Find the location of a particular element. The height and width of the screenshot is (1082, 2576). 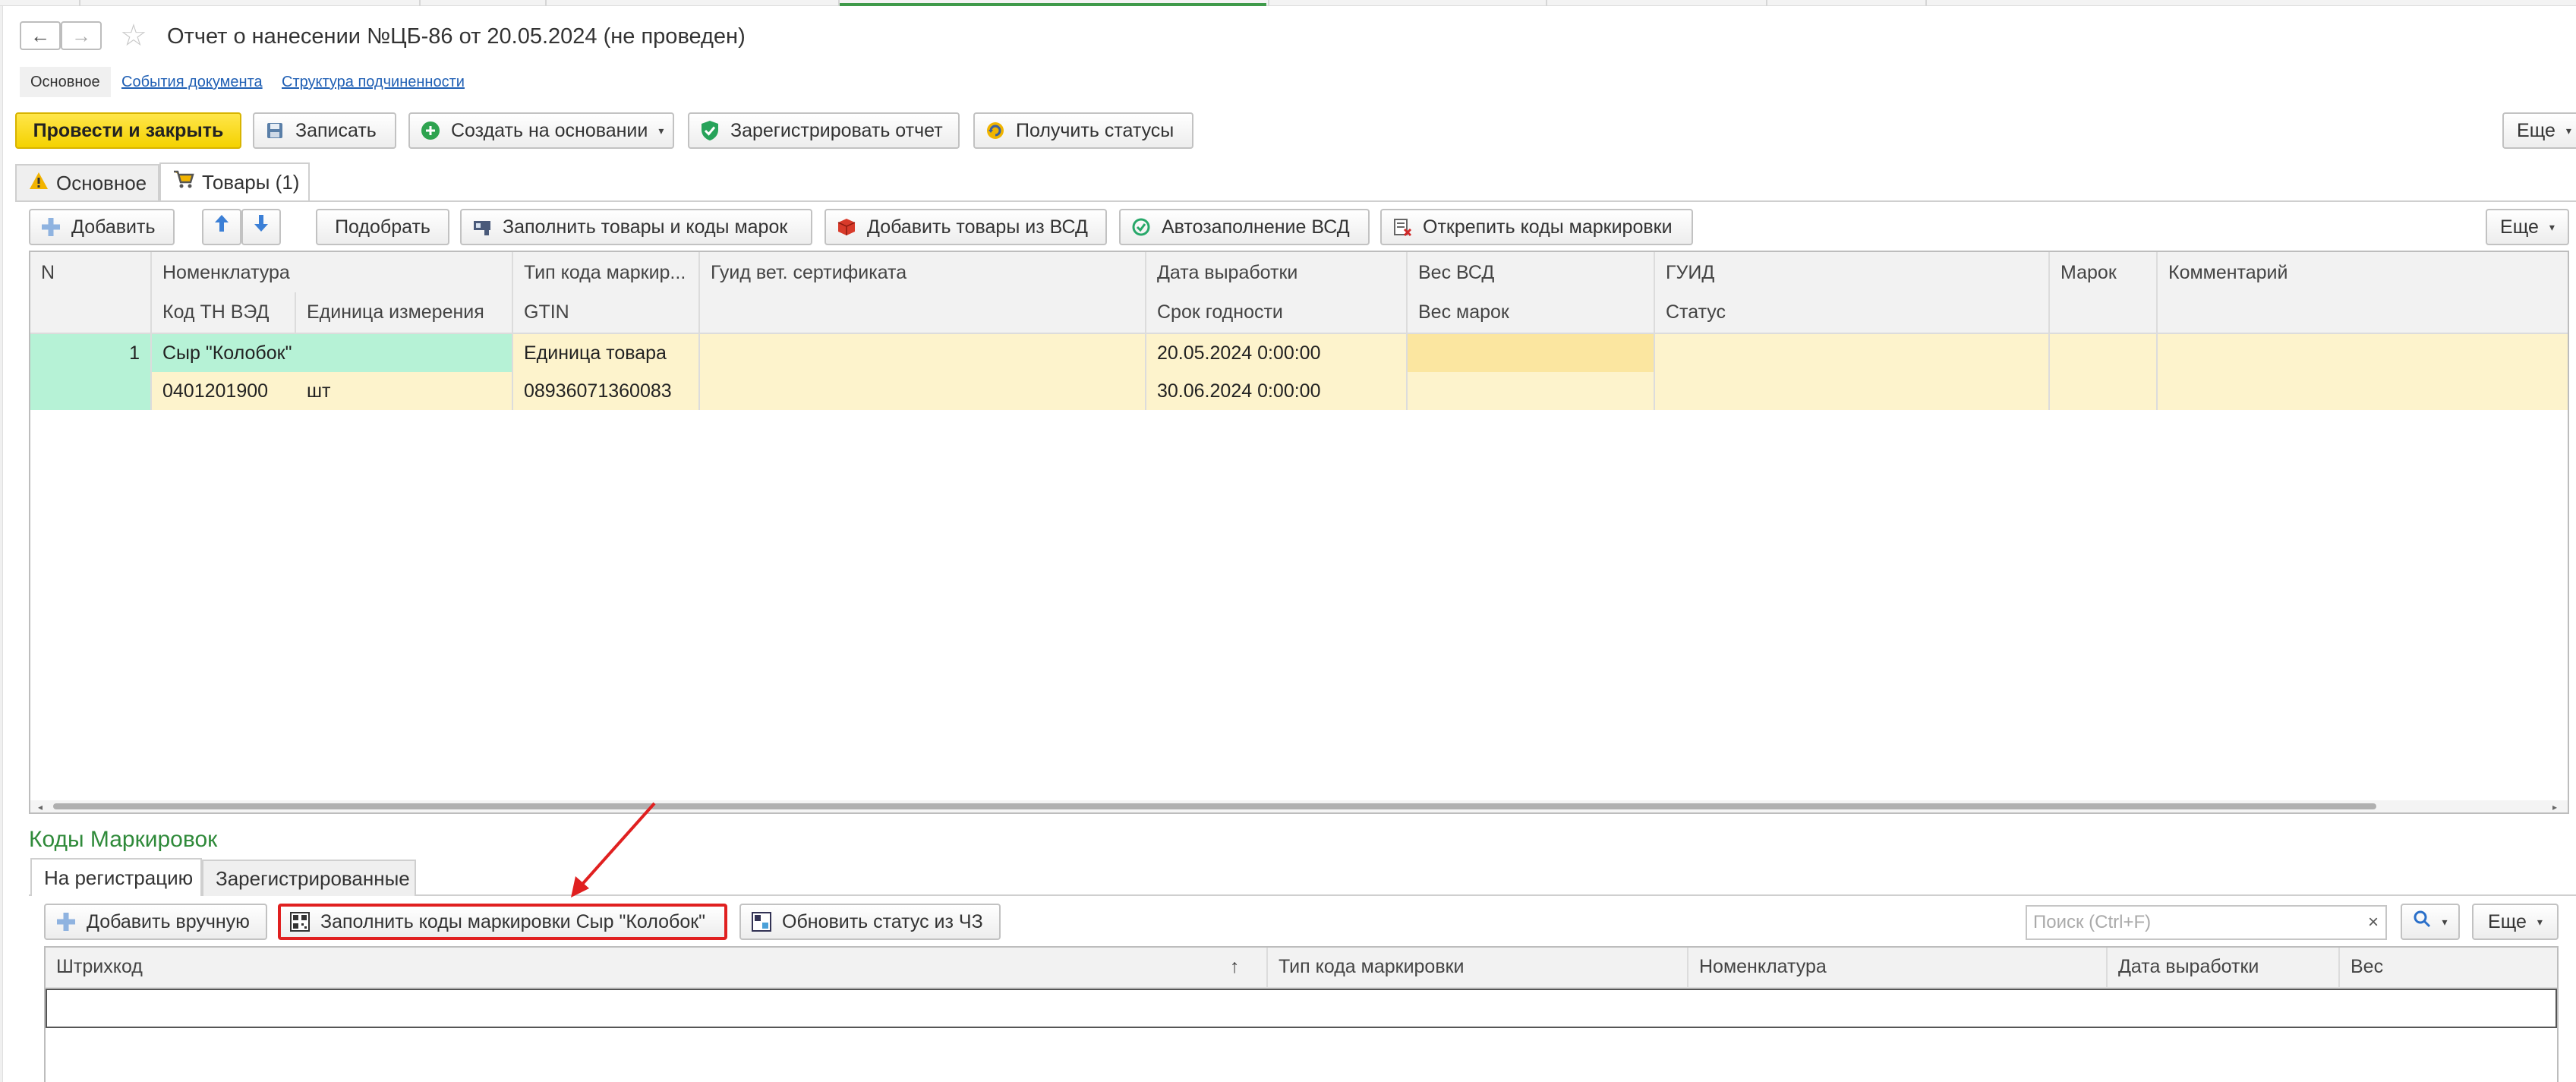

back-button: ← is located at coordinates (40, 35).